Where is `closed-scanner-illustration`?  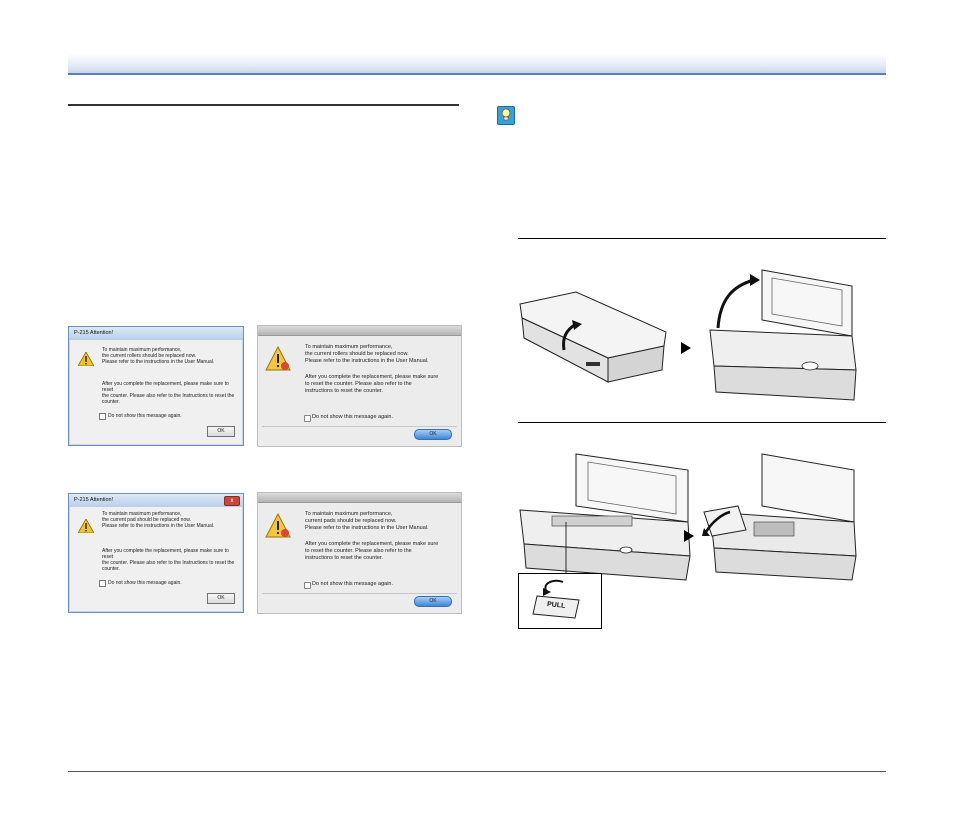
closed-scanner-illustration is located at coordinates (593, 337).